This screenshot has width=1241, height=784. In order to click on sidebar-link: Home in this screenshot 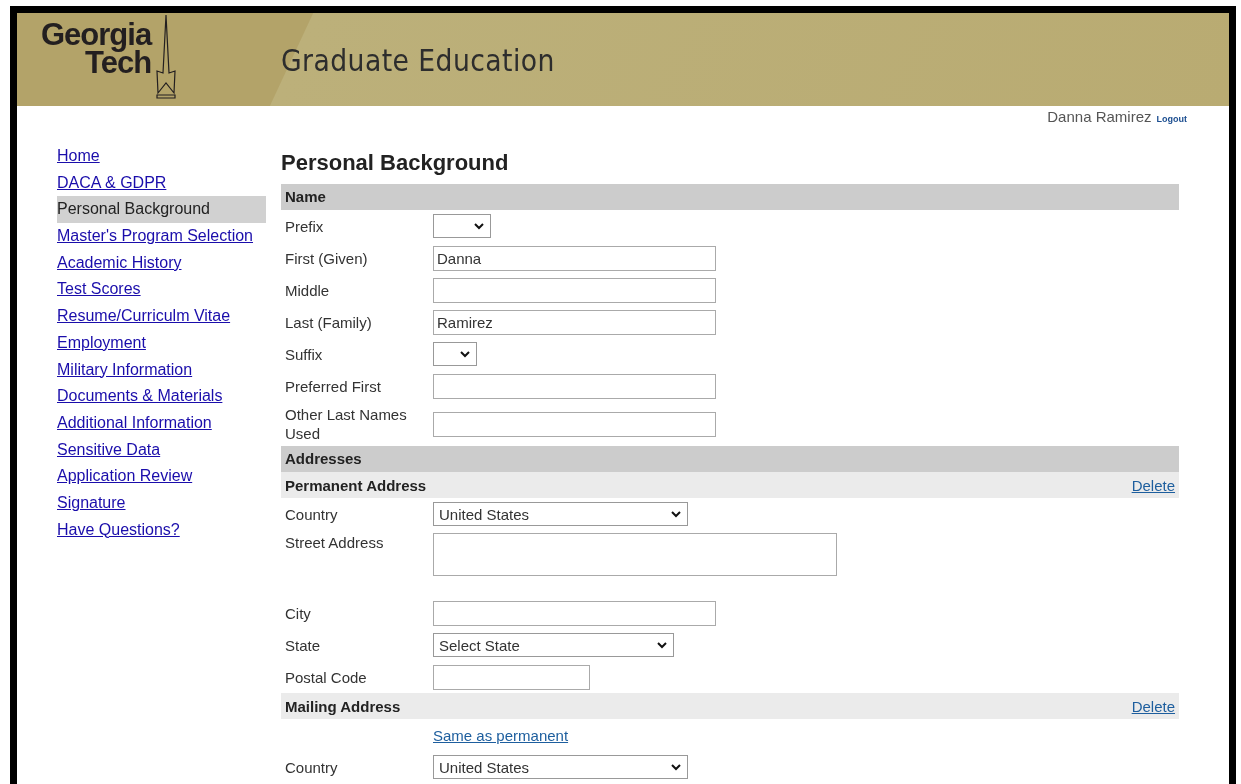, I will do `click(161, 156)`.